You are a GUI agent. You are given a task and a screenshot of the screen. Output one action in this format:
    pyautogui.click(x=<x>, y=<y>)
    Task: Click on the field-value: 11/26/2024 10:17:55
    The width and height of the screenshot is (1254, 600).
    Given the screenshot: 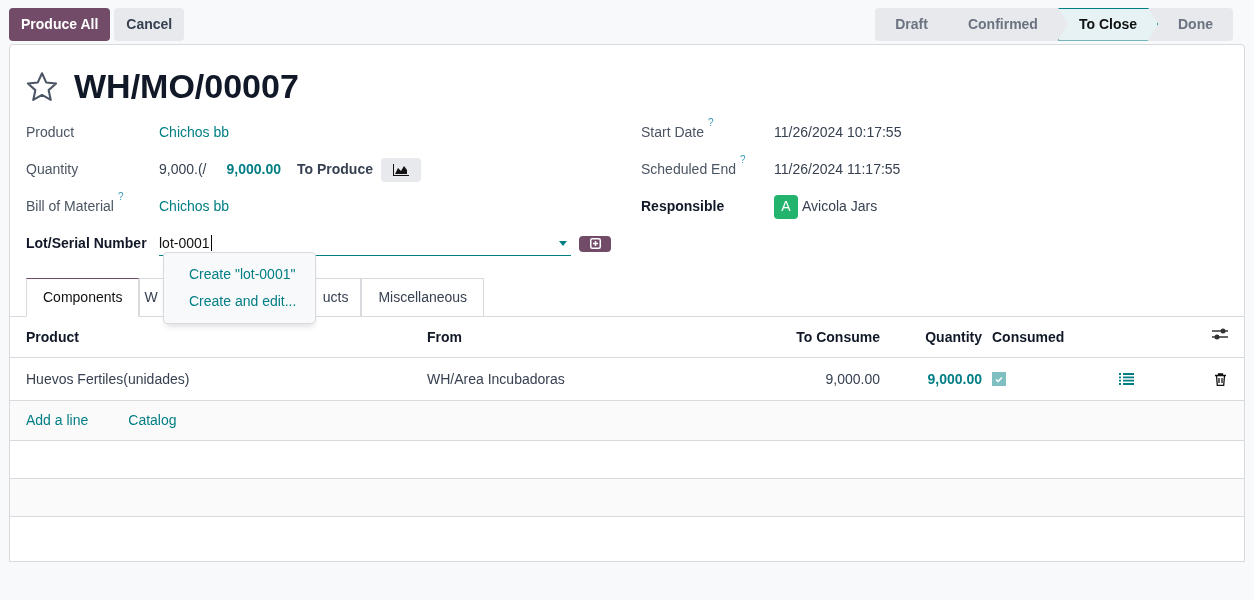 What is the action you would take?
    pyautogui.click(x=838, y=132)
    